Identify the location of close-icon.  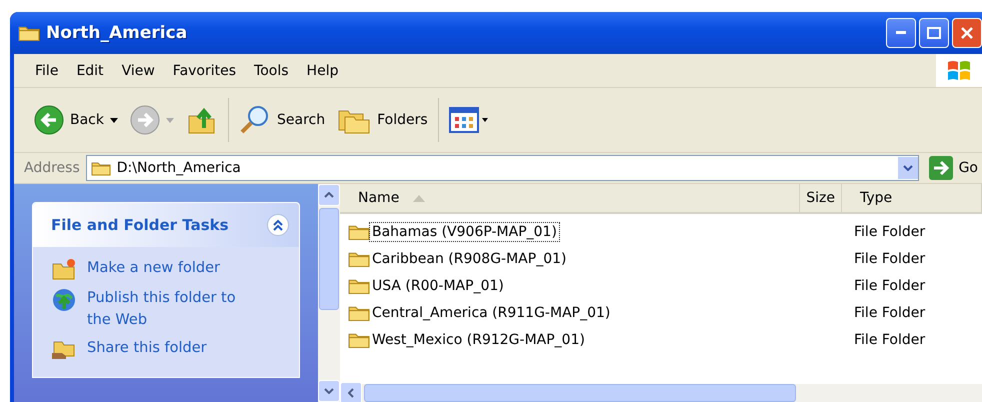
(967, 33).